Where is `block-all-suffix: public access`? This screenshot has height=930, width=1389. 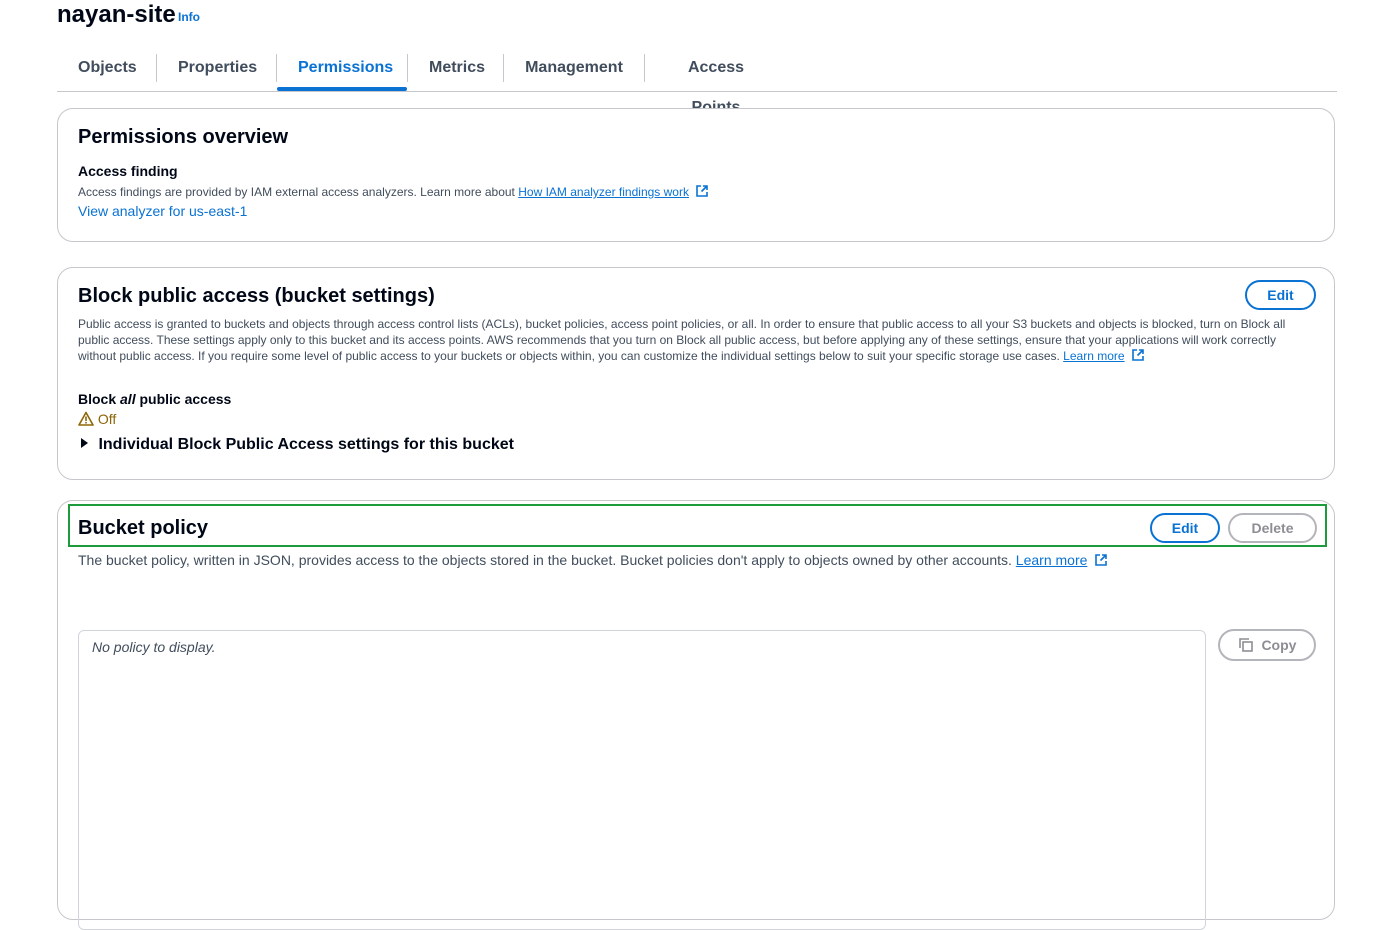
block-all-suffix: public access is located at coordinates (185, 399).